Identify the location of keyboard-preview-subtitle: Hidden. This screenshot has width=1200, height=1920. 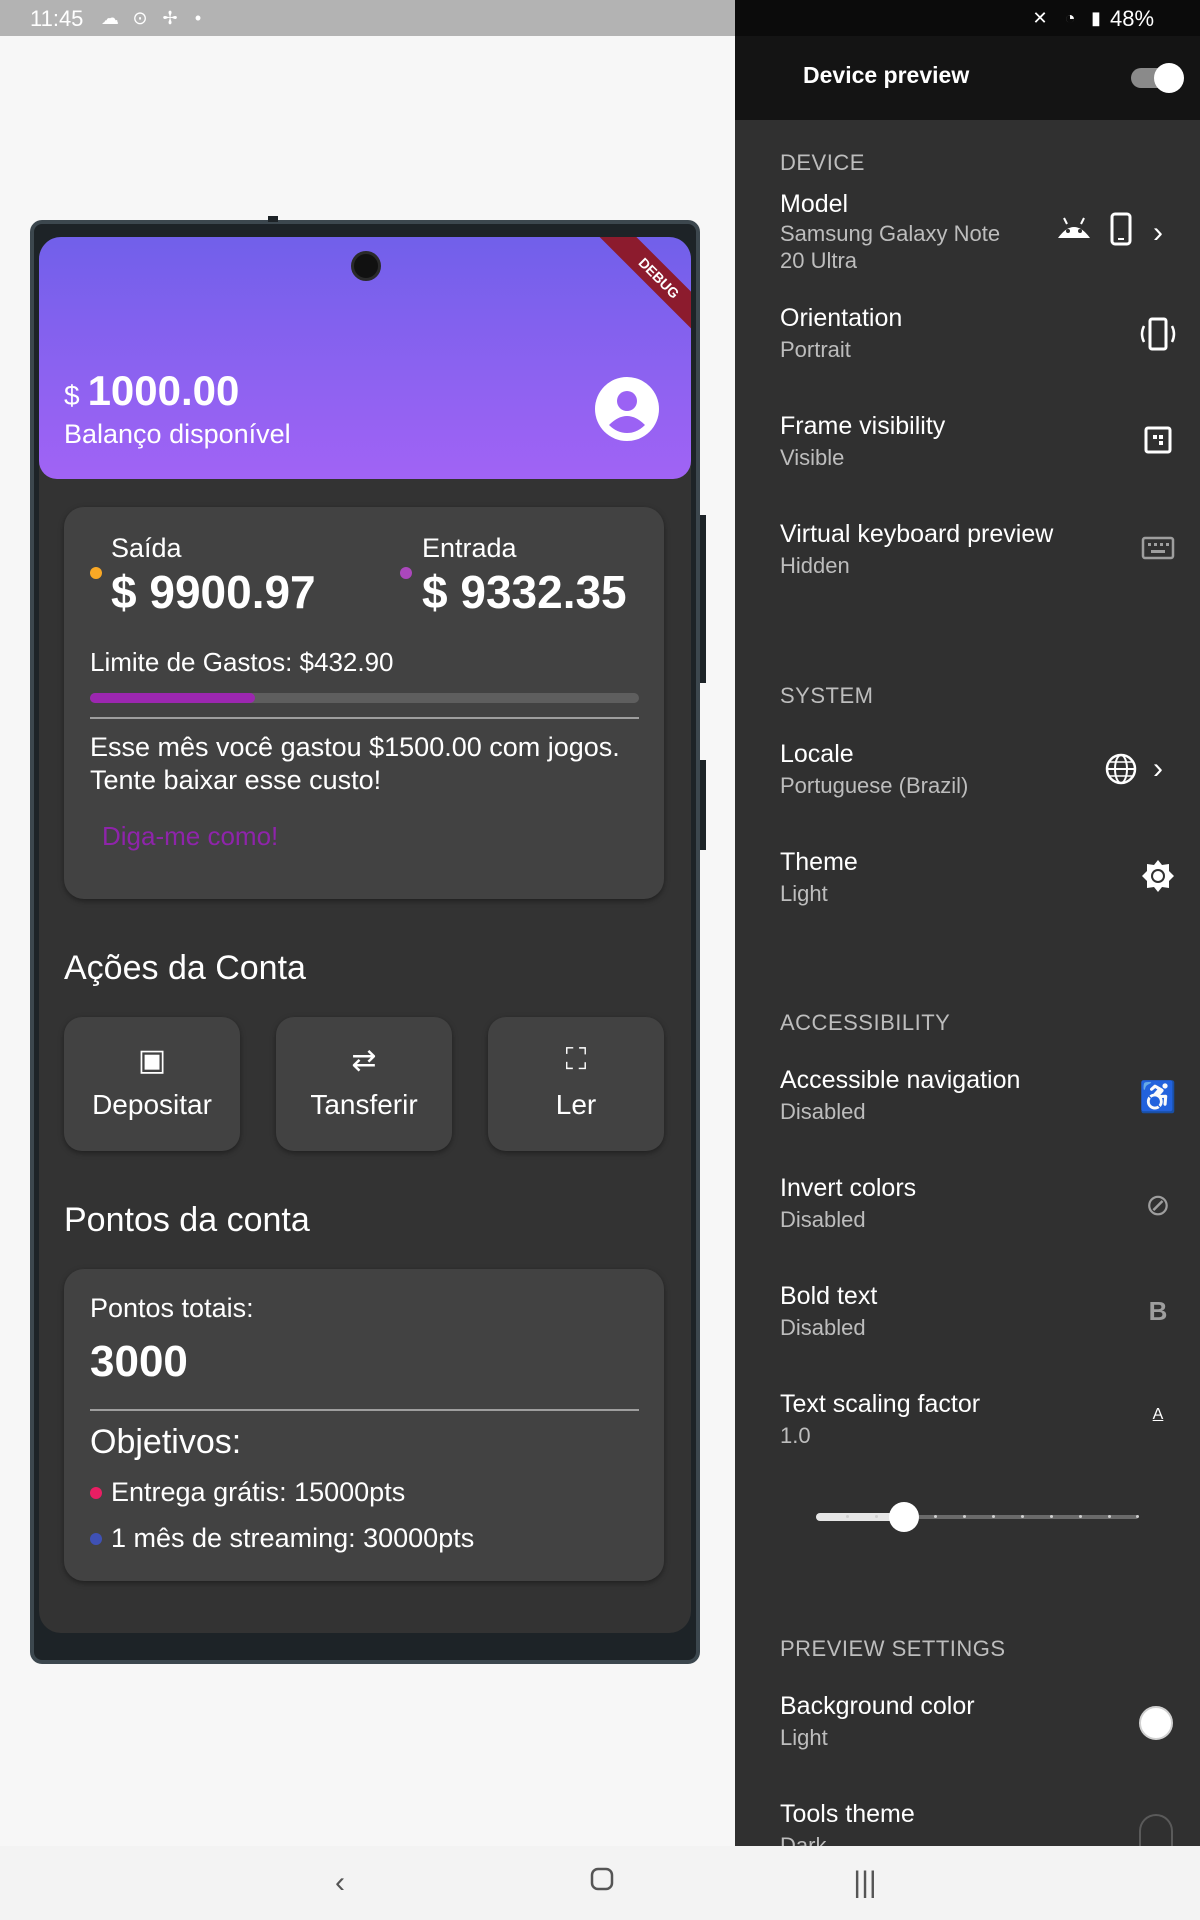
(815, 565).